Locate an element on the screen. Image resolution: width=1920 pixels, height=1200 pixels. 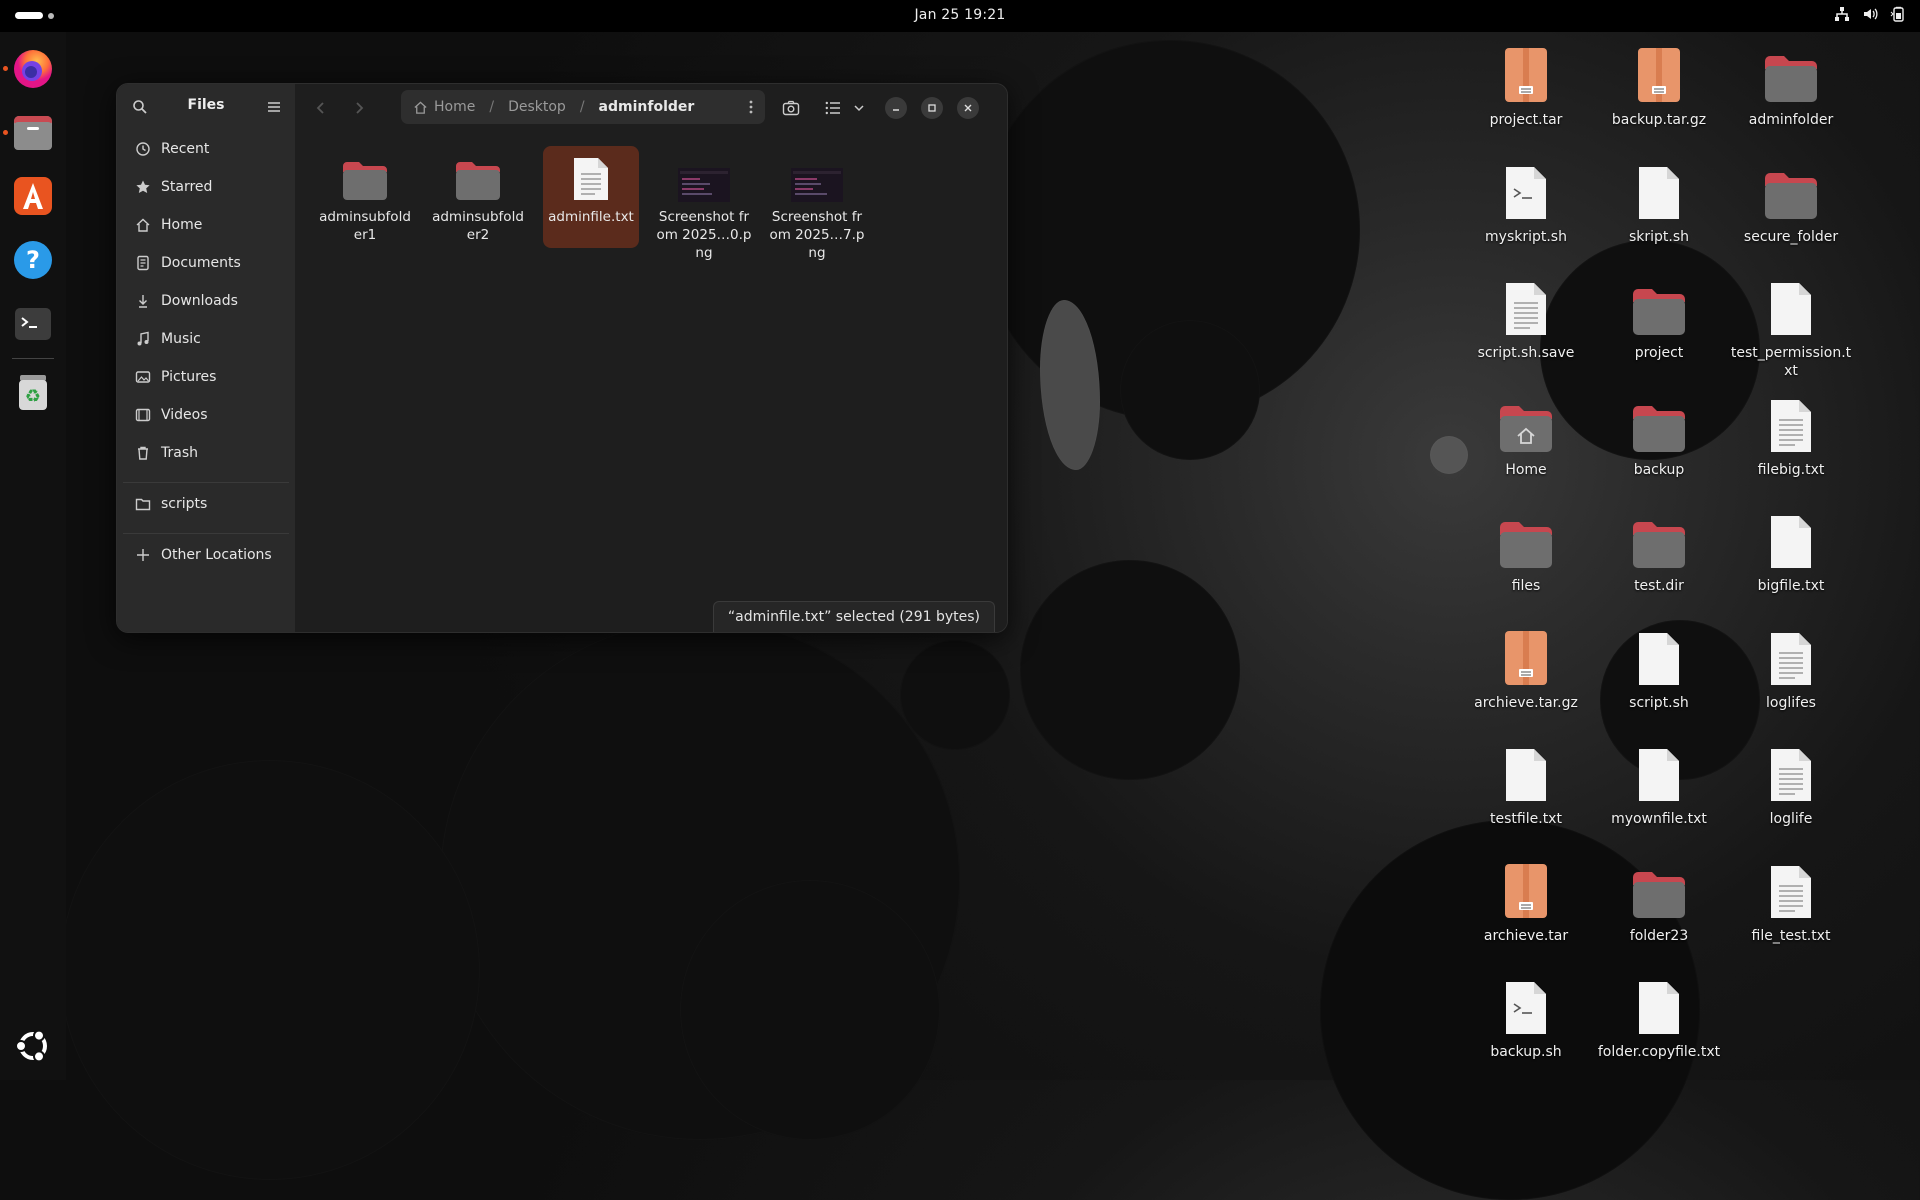
desktop-icon-blank: myownfile.txt is located at coordinates (1659, 783).